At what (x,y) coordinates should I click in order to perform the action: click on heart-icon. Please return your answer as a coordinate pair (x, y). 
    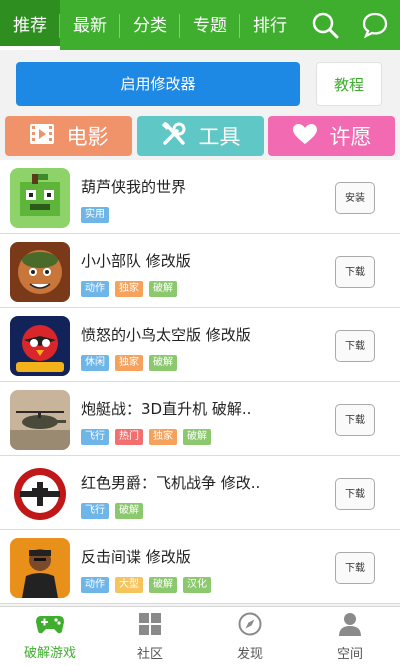
    Looking at the image, I should click on (305, 136).